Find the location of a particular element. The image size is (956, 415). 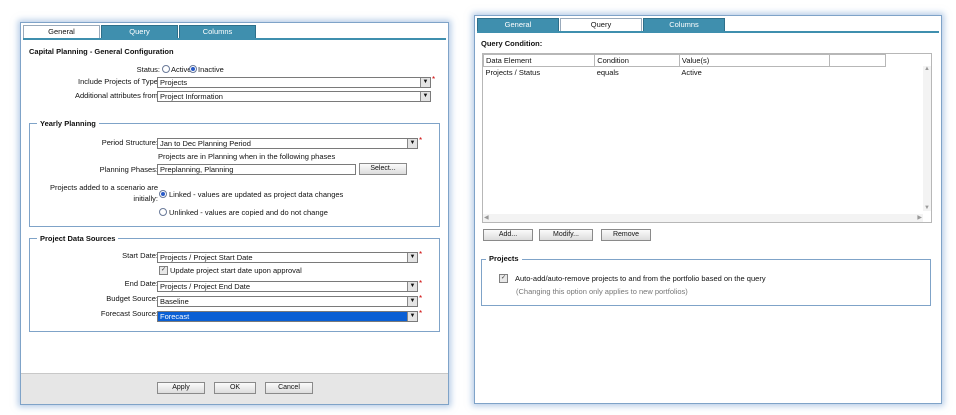

column-header: Value(s) is located at coordinates (754, 60).